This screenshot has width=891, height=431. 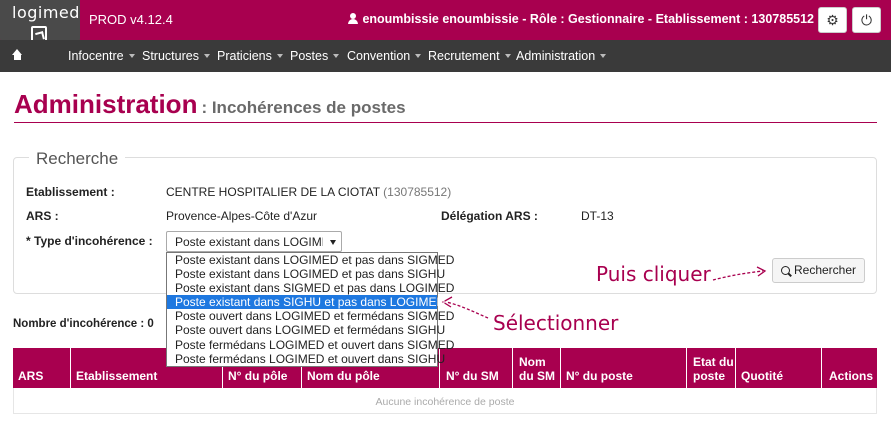 What do you see at coordinates (150, 324) in the screenshot?
I see `result-count-value: 0` at bounding box center [150, 324].